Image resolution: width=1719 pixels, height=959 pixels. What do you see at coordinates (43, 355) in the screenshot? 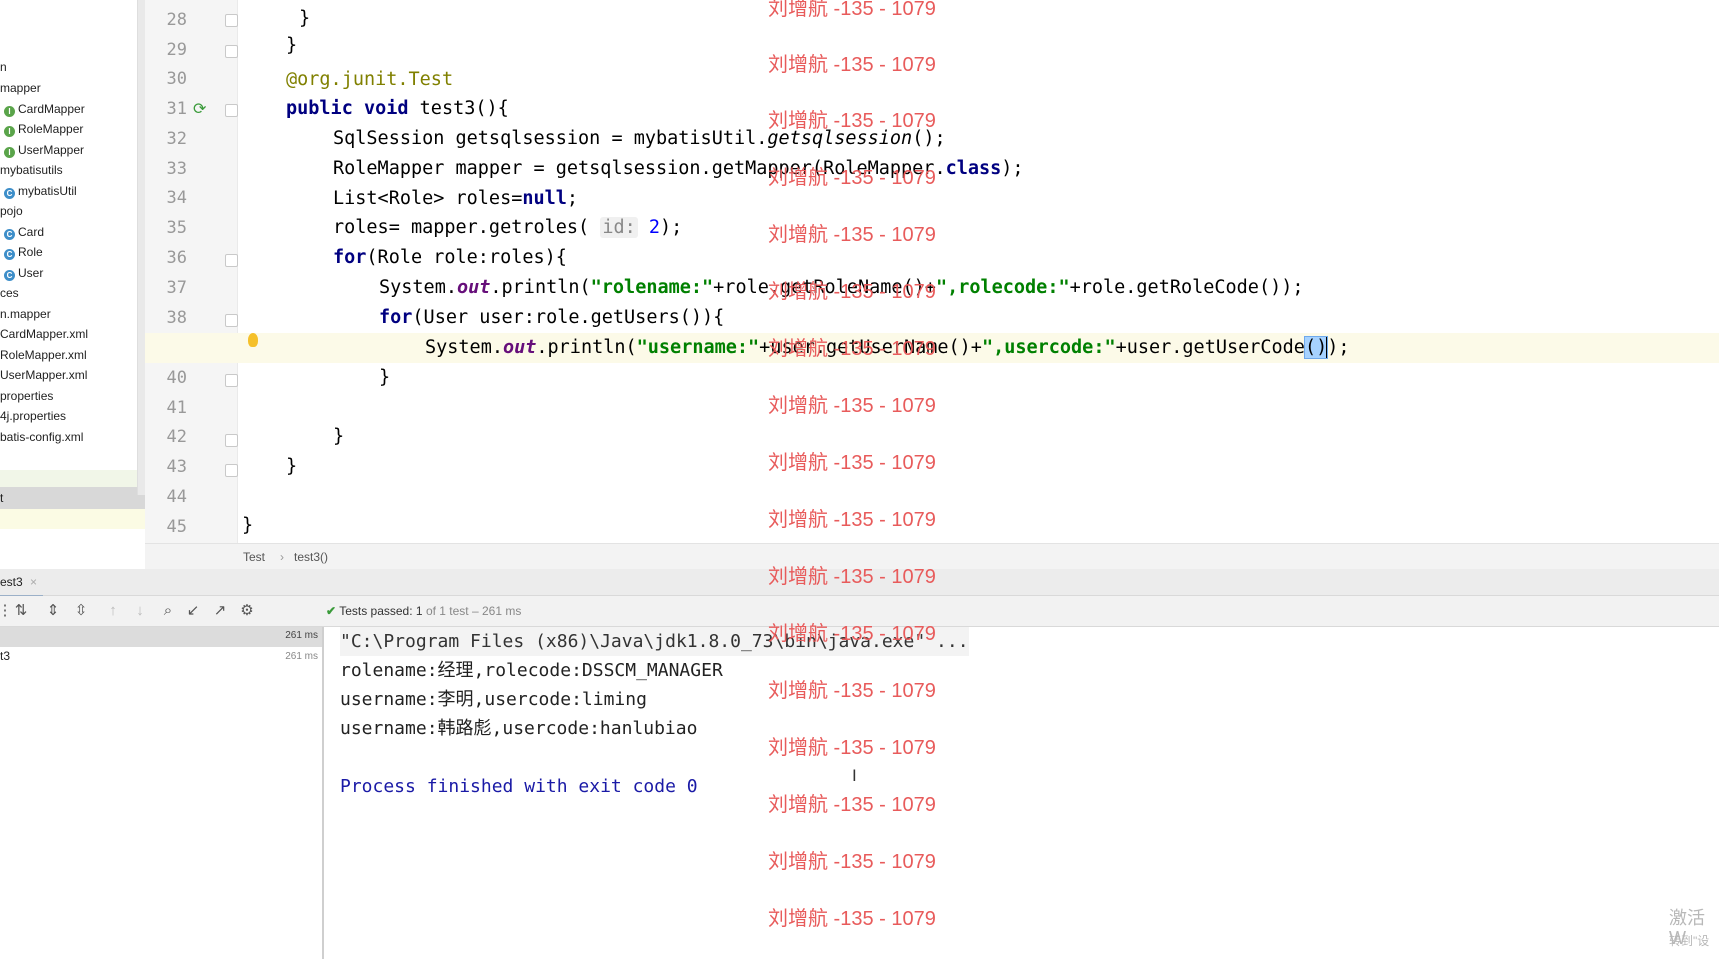
I see `tree-item: RoleMapper.xml` at bounding box center [43, 355].